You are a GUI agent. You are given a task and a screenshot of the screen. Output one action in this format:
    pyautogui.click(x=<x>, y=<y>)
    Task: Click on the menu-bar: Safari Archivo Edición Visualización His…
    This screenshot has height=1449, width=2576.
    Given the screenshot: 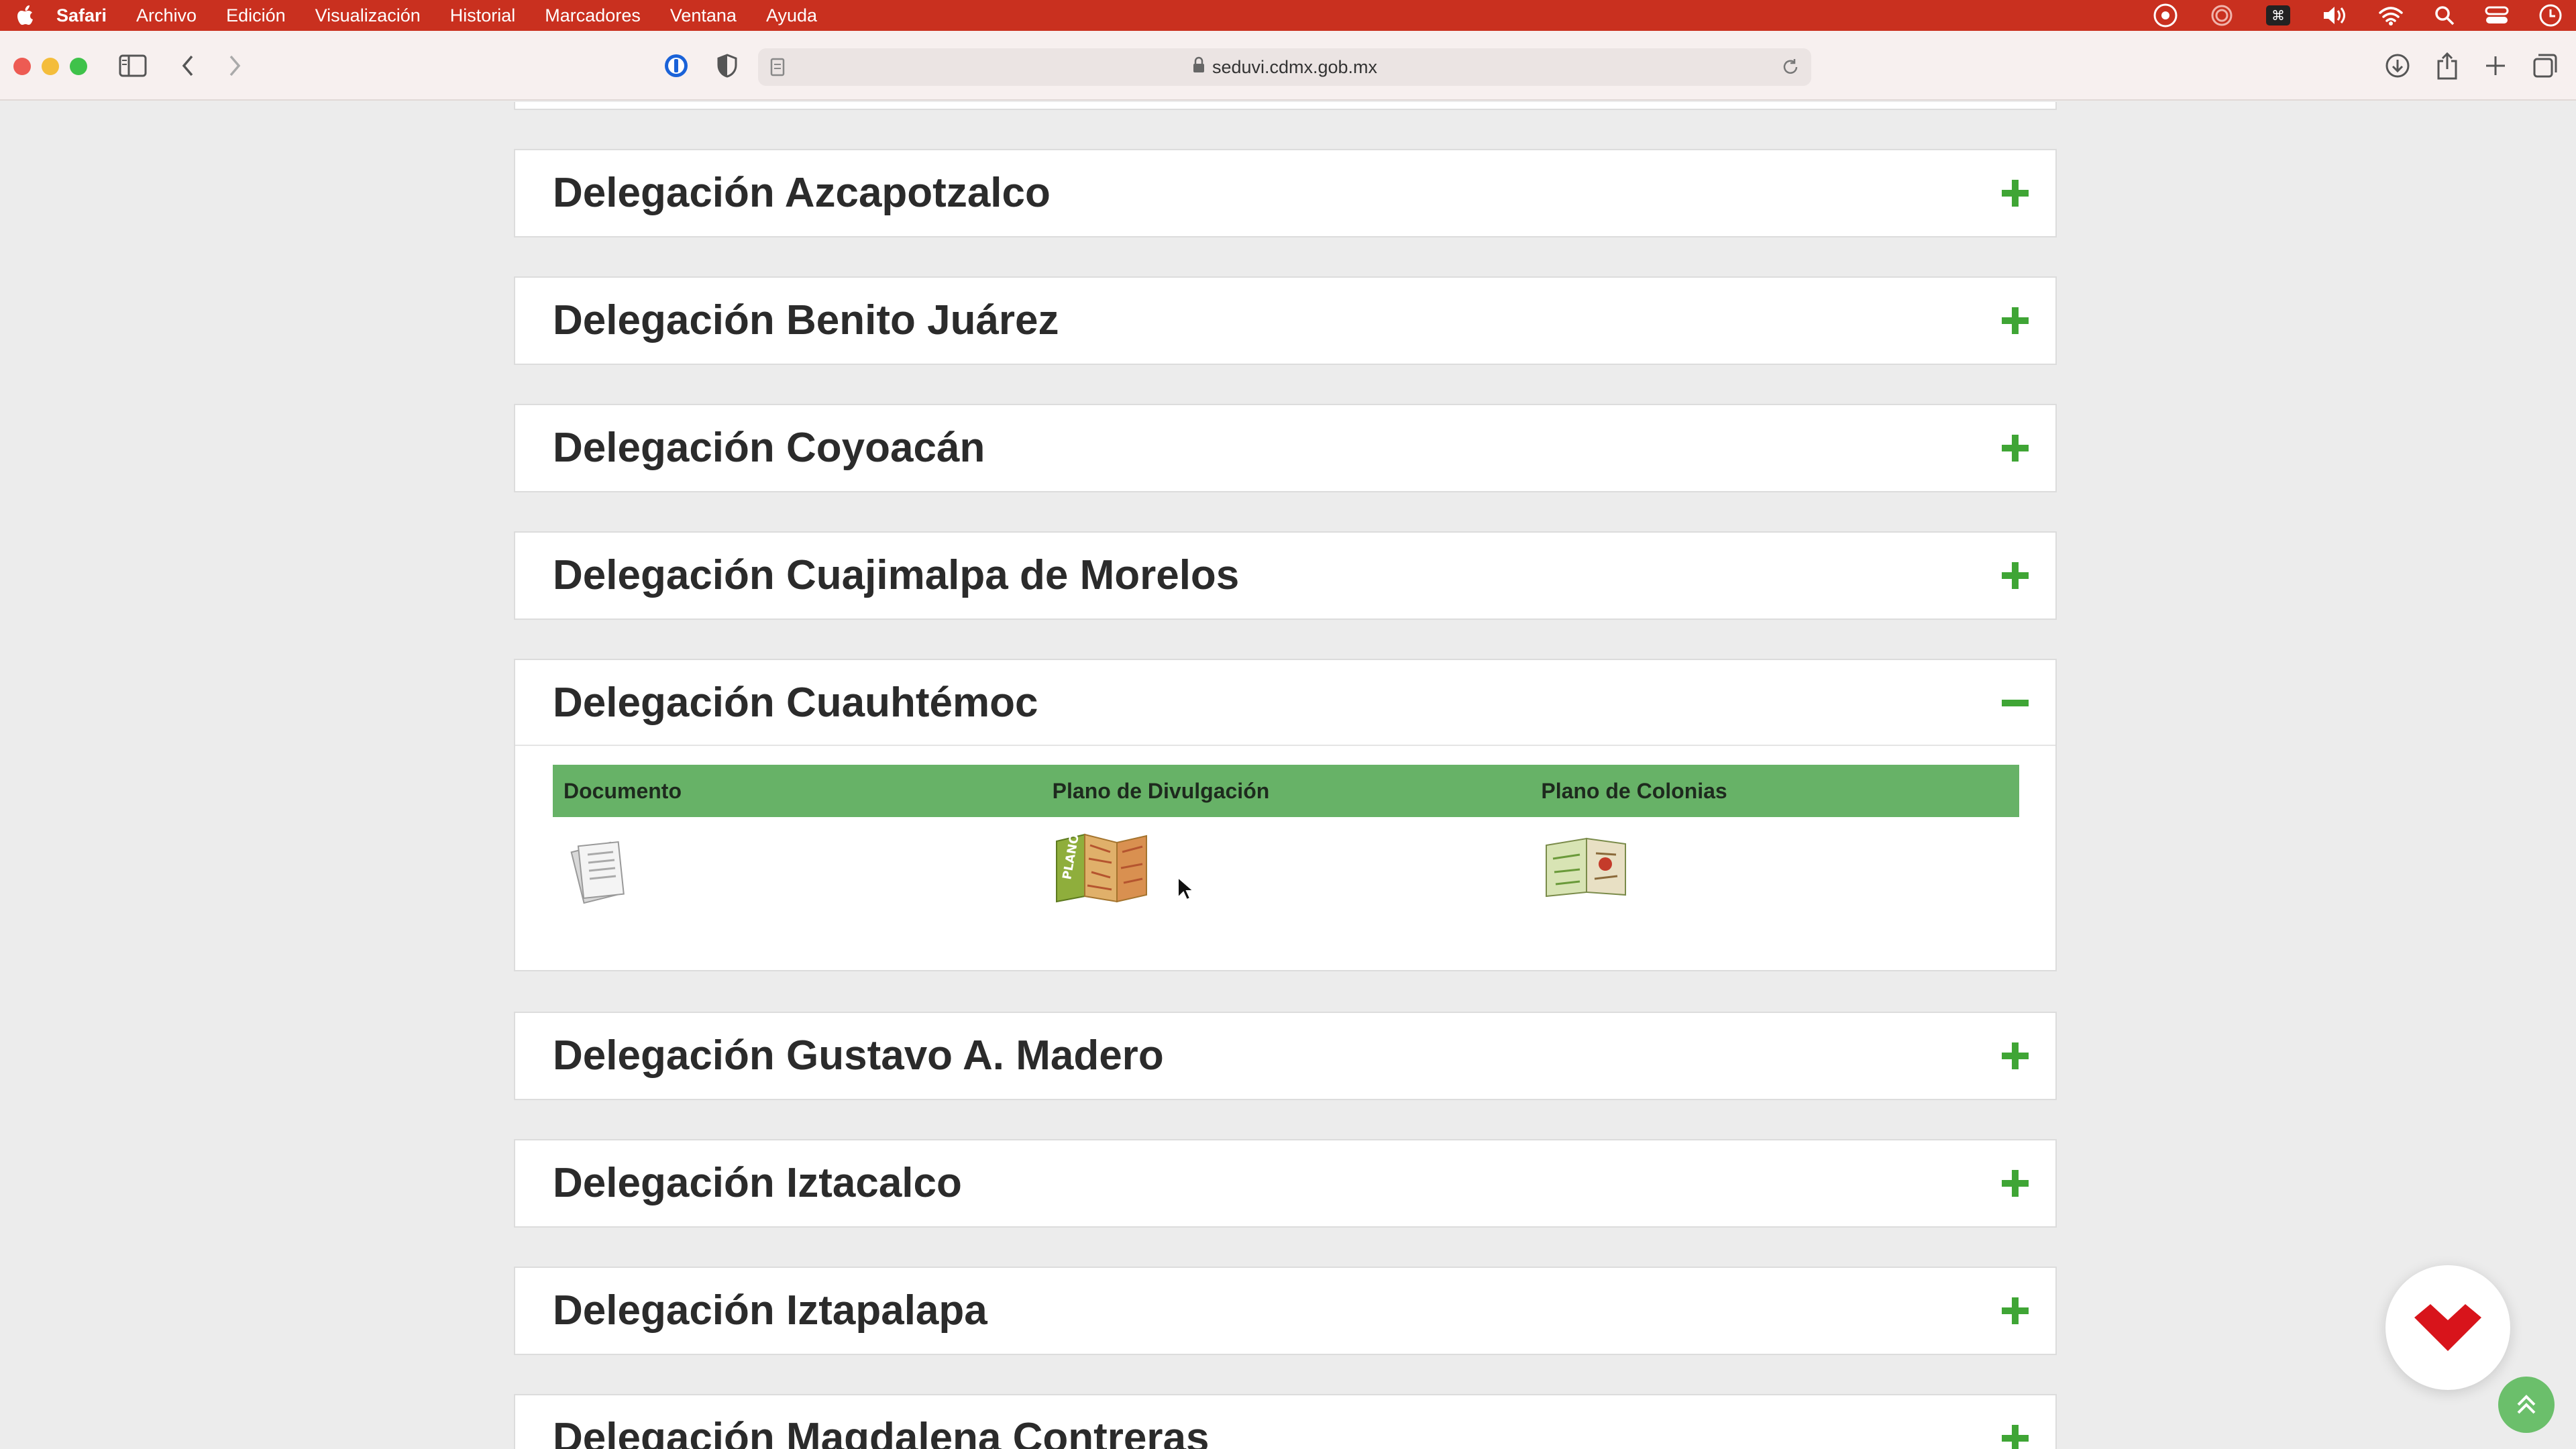 What is the action you would take?
    pyautogui.click(x=1288, y=15)
    